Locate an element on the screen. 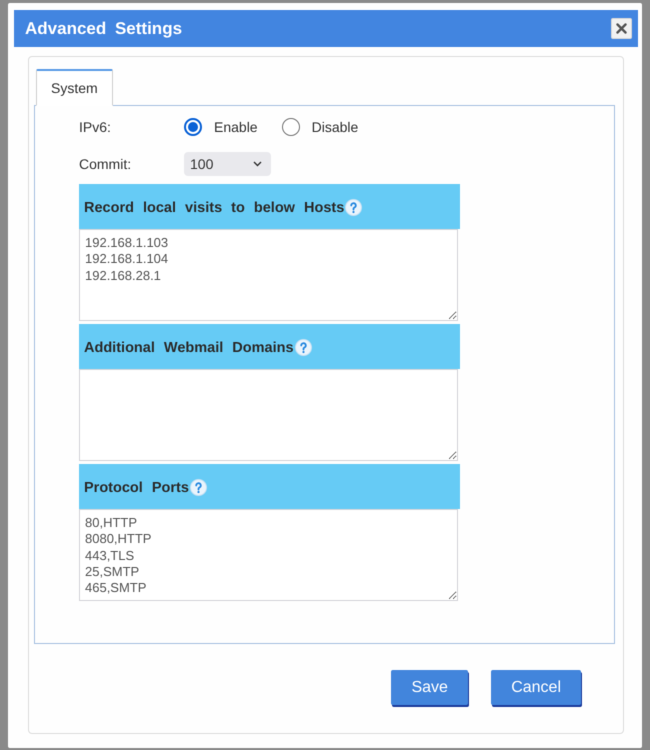  close-button is located at coordinates (621, 28).